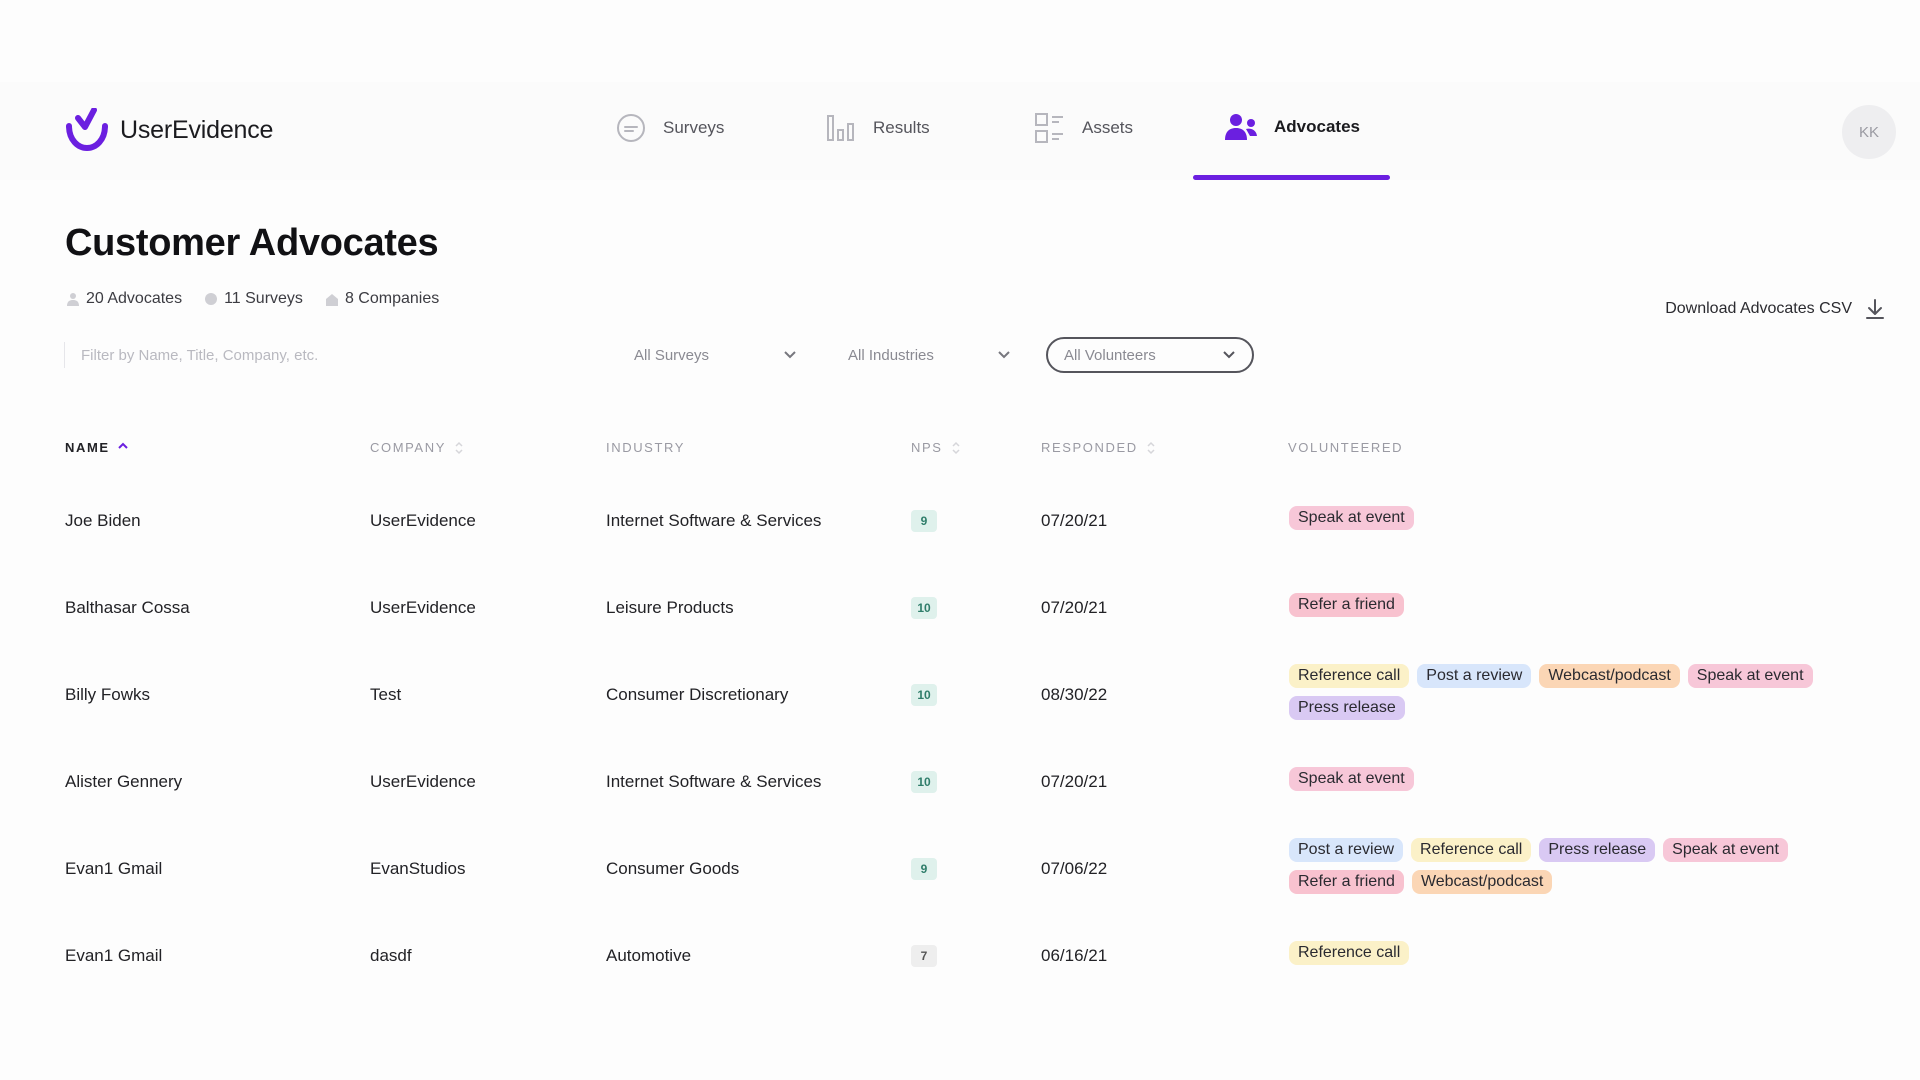 The image size is (1920, 1080). I want to click on users-icon, so click(1241, 127).